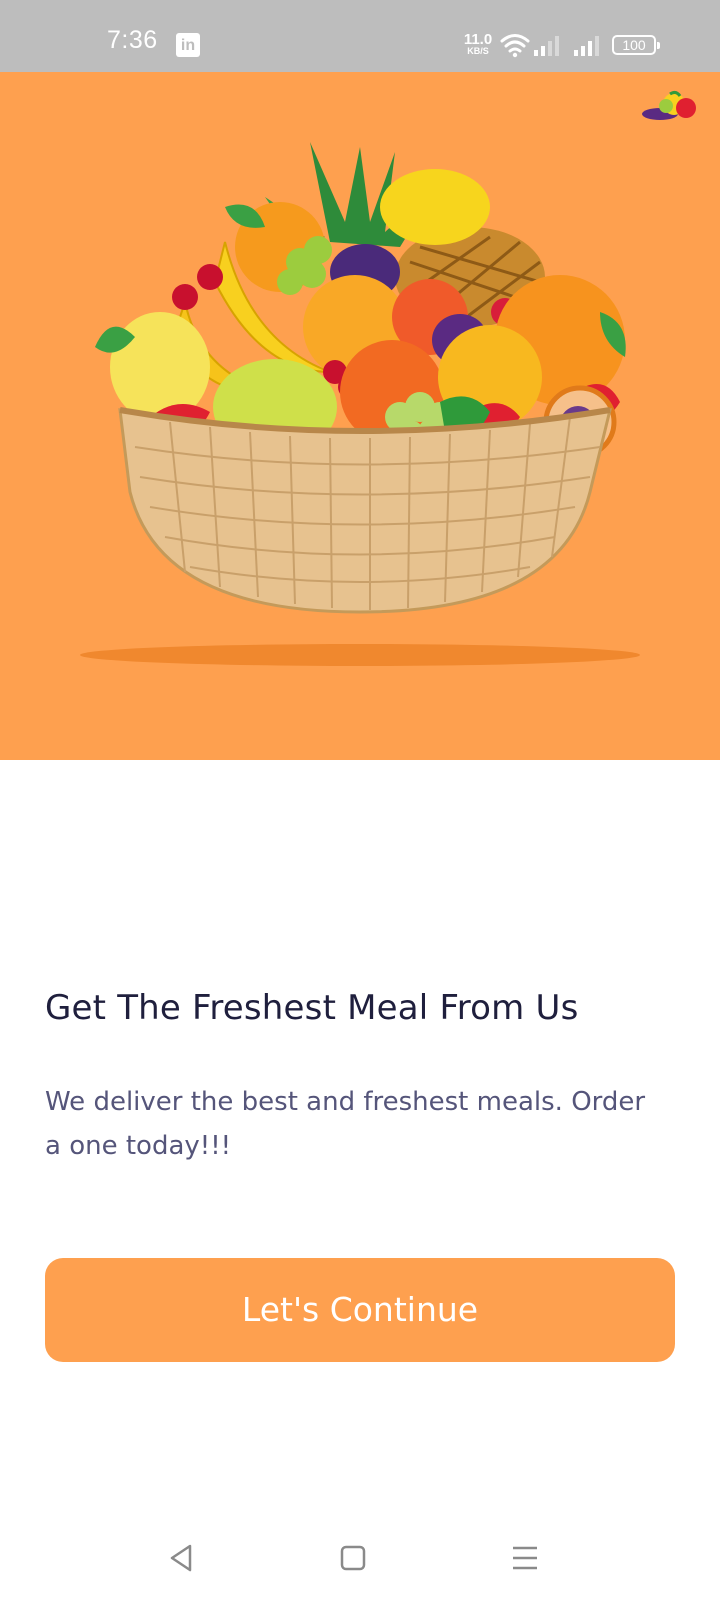 This screenshot has width=720, height=1600. Describe the element at coordinates (182, 1558) in the screenshot. I see `back-icon` at that location.